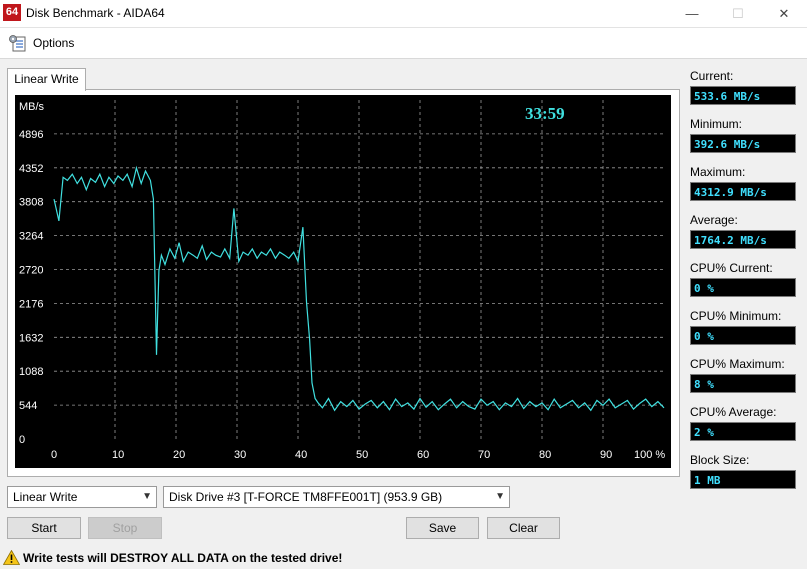 This screenshot has width=807, height=569. Describe the element at coordinates (31, 237) in the screenshot. I see `y-tick-label: 3264` at that location.